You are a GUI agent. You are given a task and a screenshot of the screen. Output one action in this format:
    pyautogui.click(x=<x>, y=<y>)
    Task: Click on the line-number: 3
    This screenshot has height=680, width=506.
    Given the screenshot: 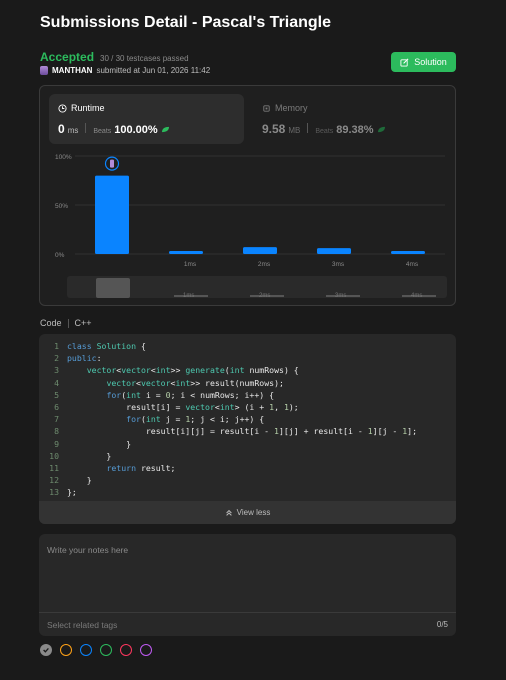 What is the action you would take?
    pyautogui.click(x=56, y=370)
    